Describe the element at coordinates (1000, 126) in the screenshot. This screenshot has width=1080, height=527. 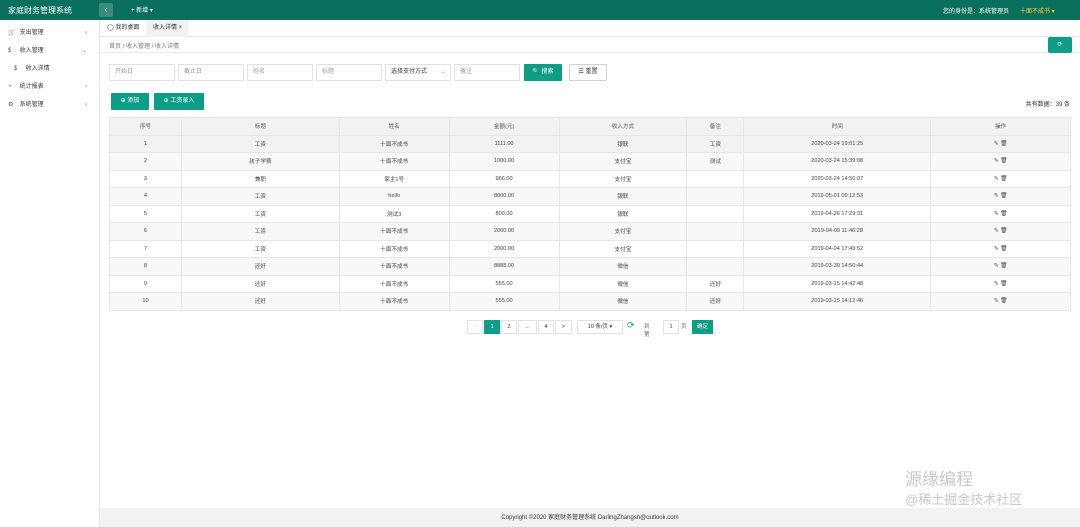
I see `column-header: 操作` at that location.